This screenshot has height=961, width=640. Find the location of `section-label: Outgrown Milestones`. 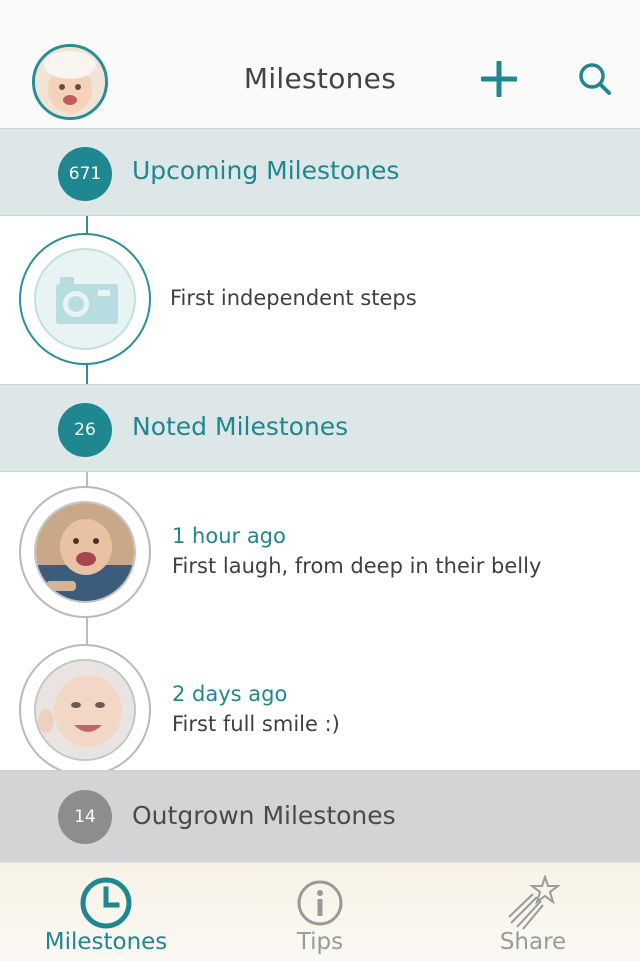

section-label: Outgrown Milestones is located at coordinates (264, 815).